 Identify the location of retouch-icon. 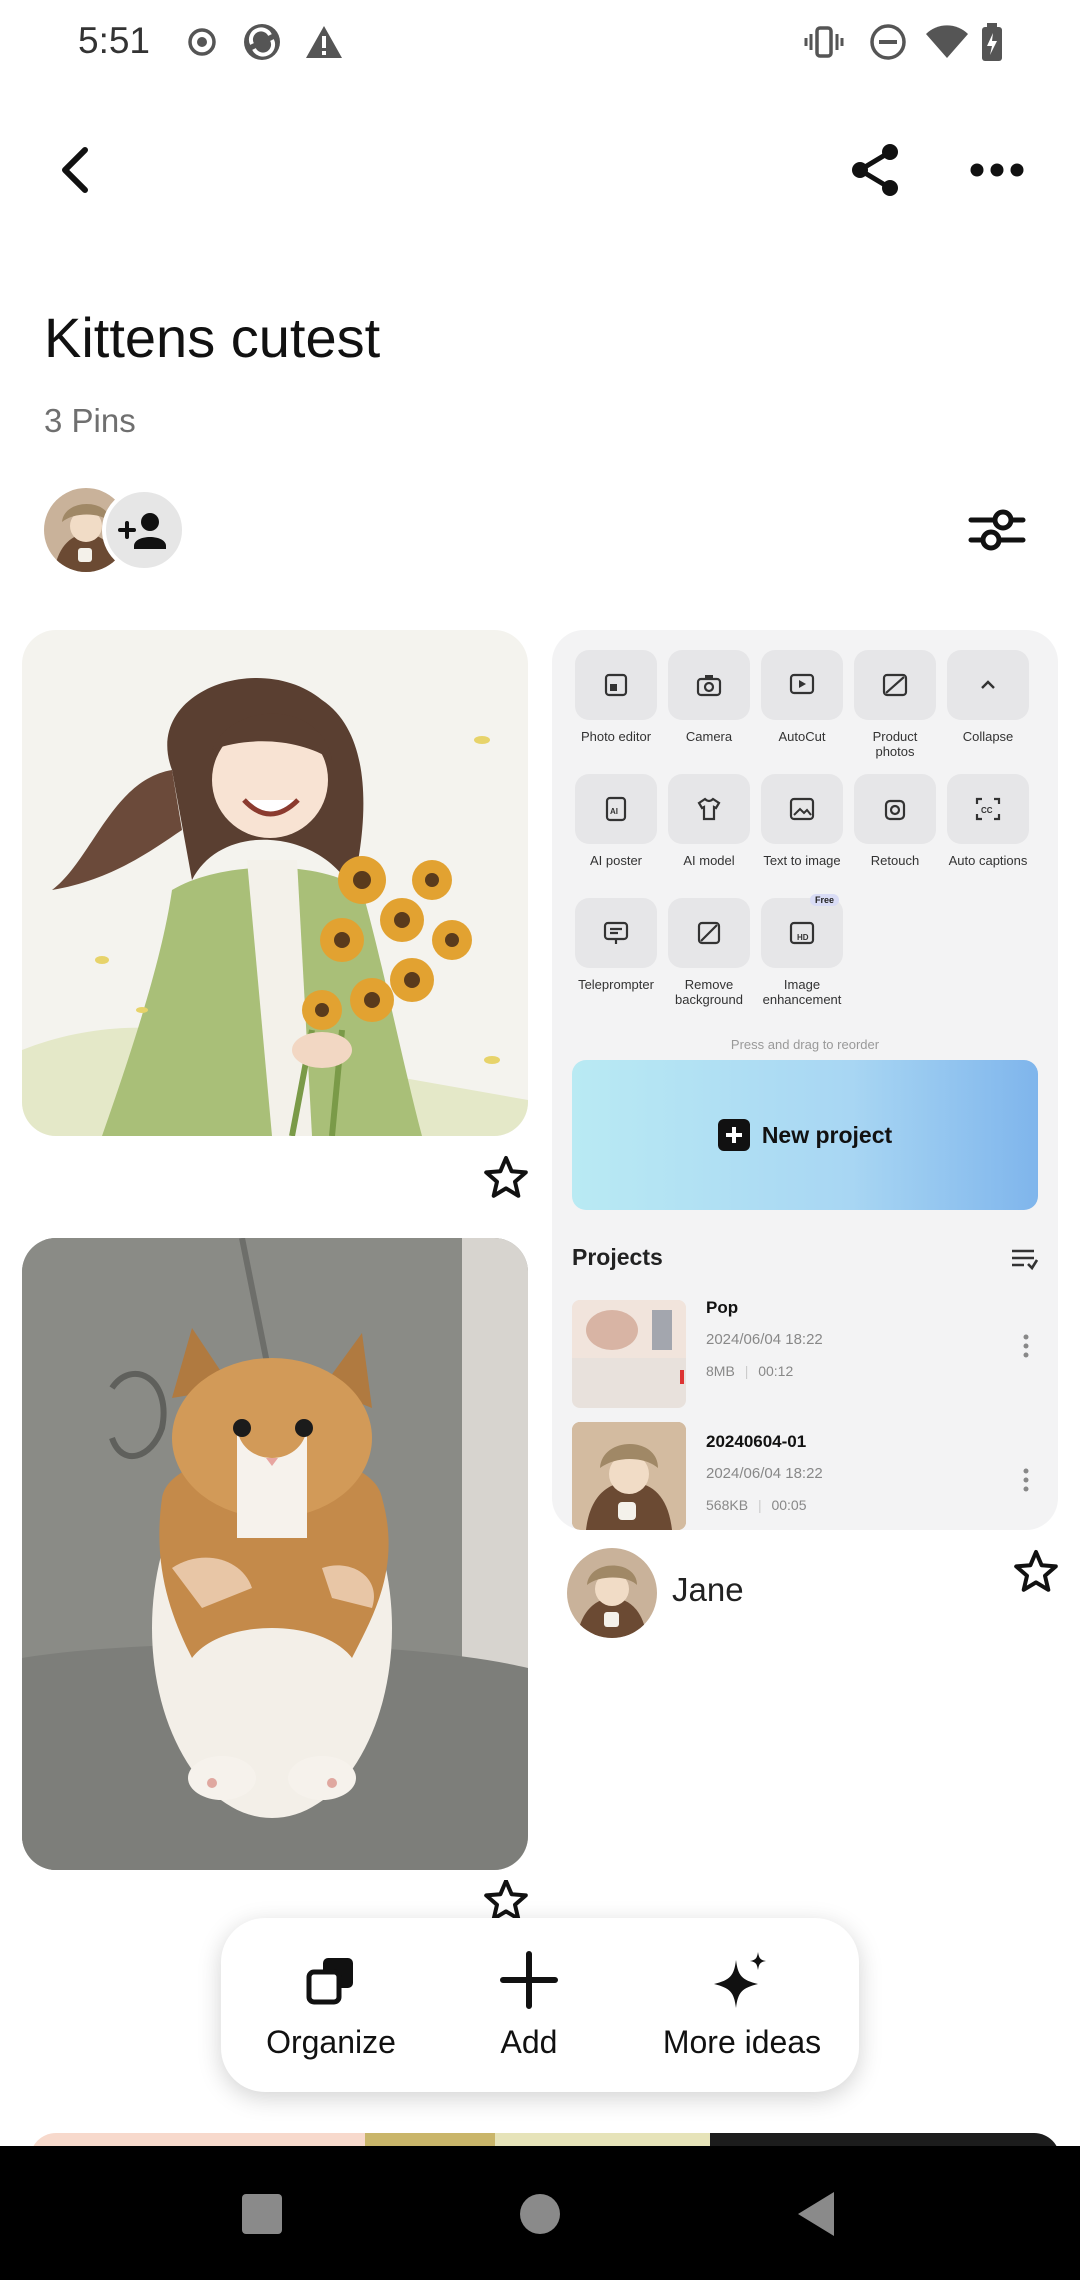
(895, 809).